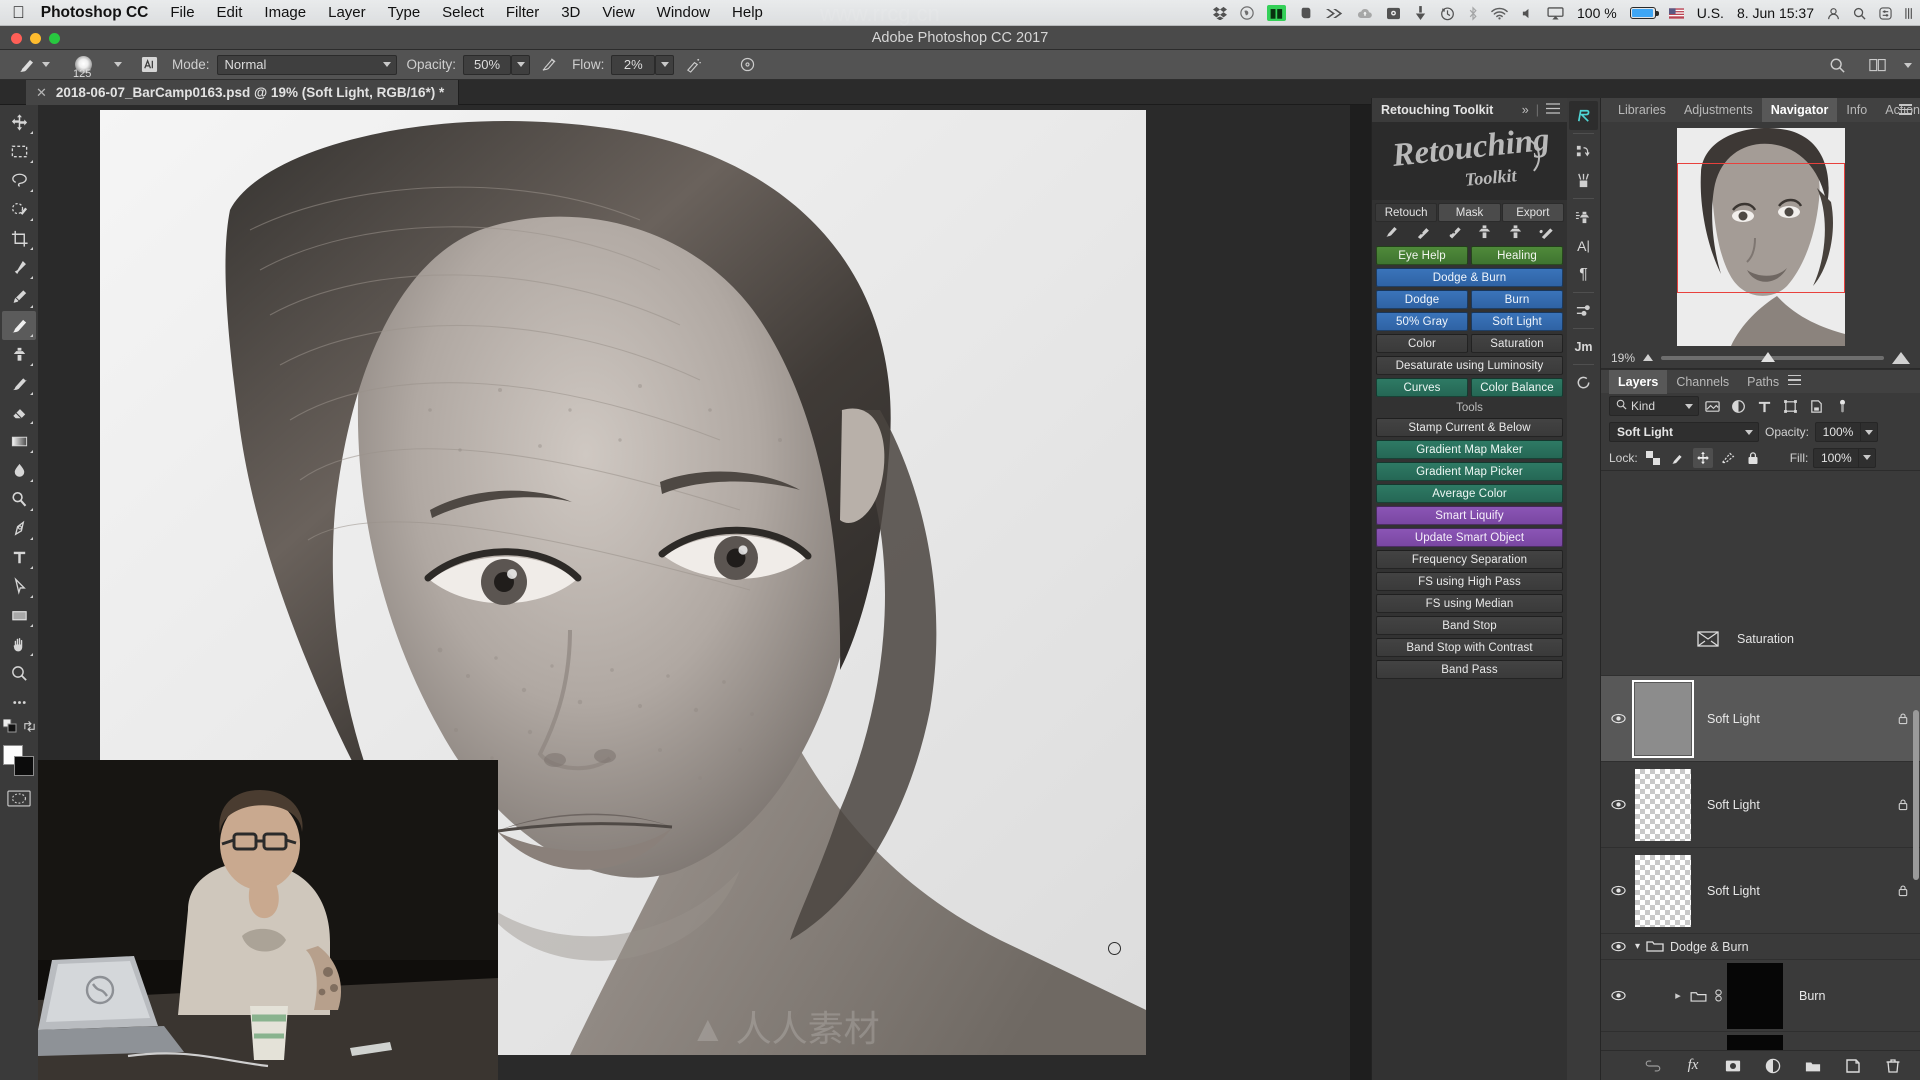 This screenshot has width=1920, height=1080. Describe the element at coordinates (1517, 299) in the screenshot. I see `burn-button: Burn` at that location.